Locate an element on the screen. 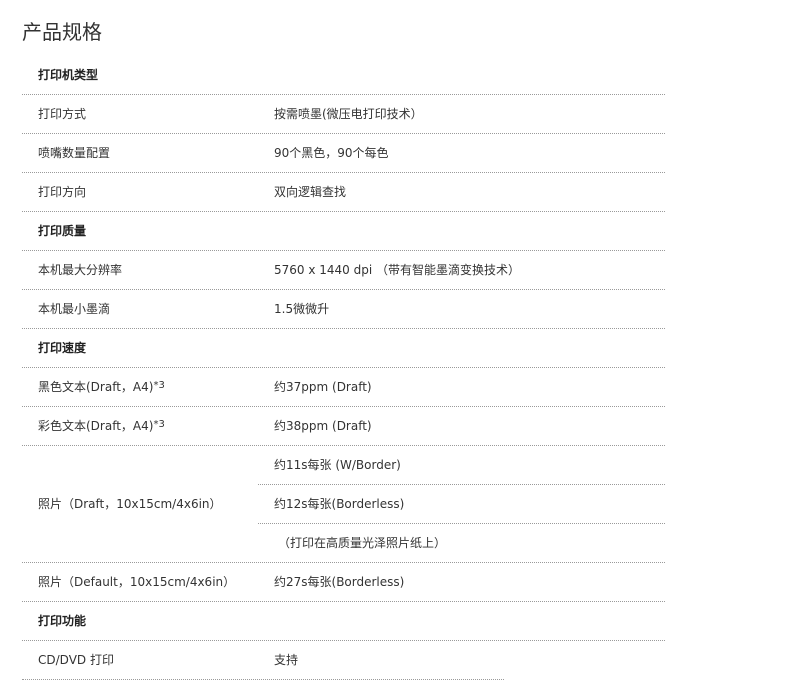 The width and height of the screenshot is (790, 681). table-row: 喷嘴数量配置 90个黑色，90个每色 is located at coordinates (343, 153).